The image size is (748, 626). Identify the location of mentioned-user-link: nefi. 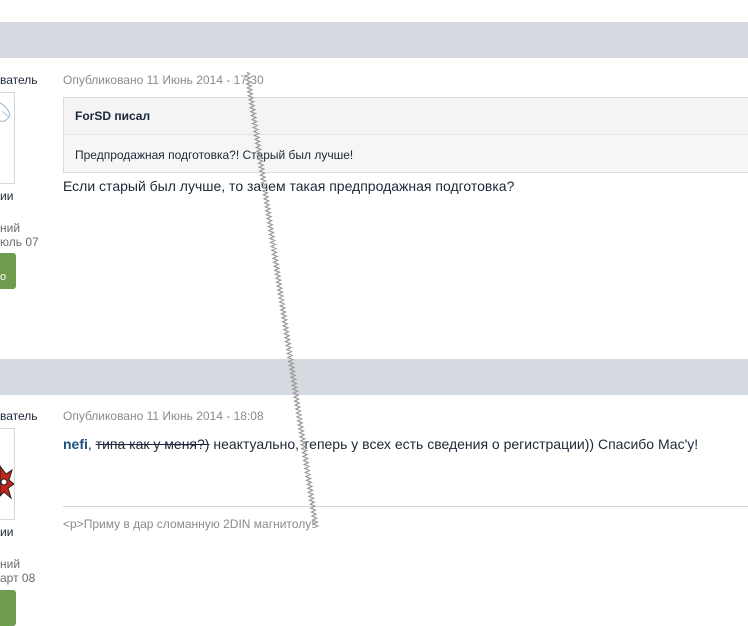
(75, 444).